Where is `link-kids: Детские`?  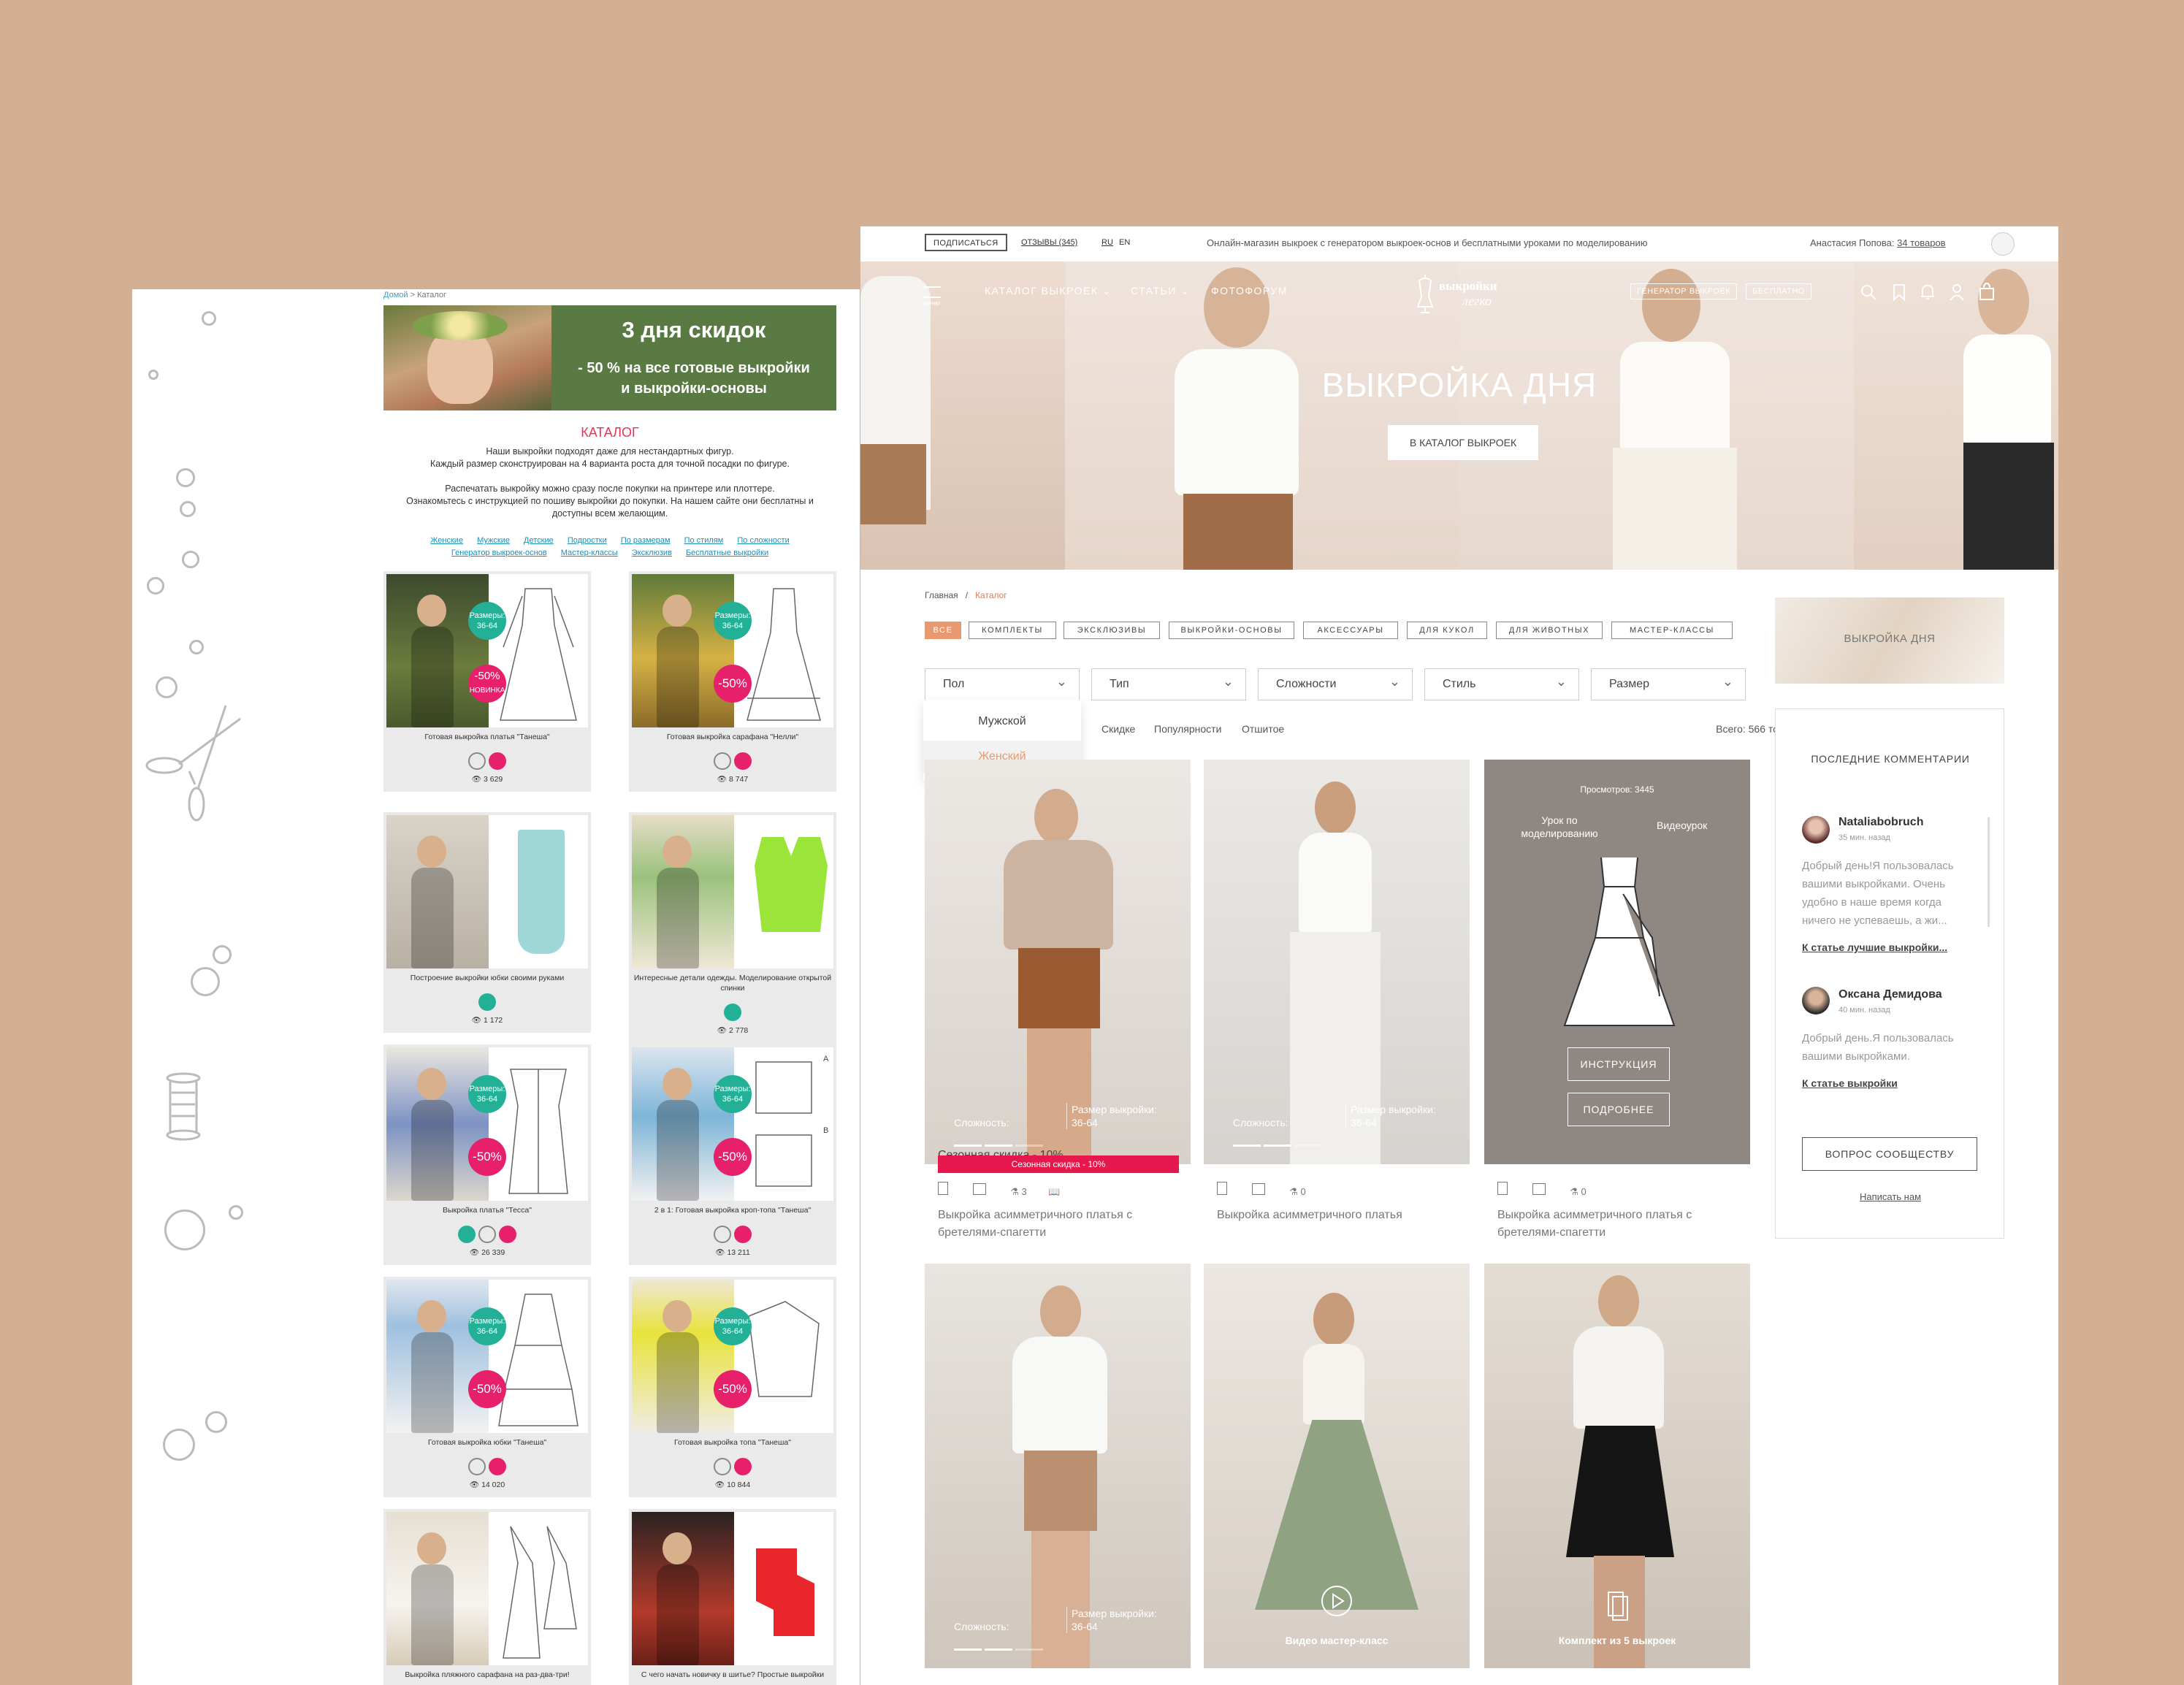 link-kids: Детские is located at coordinates (539, 540).